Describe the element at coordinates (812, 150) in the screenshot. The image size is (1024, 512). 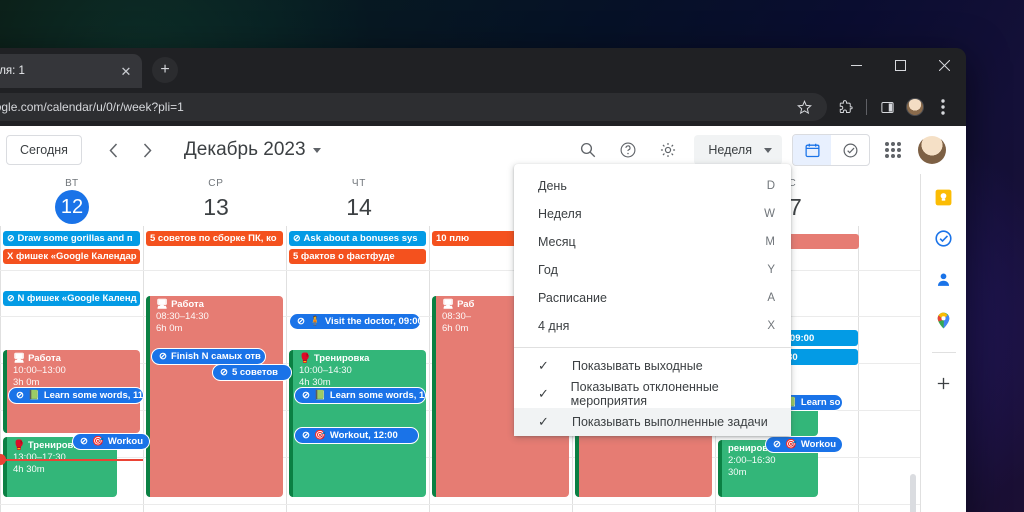
I see `calendar-icon` at that location.